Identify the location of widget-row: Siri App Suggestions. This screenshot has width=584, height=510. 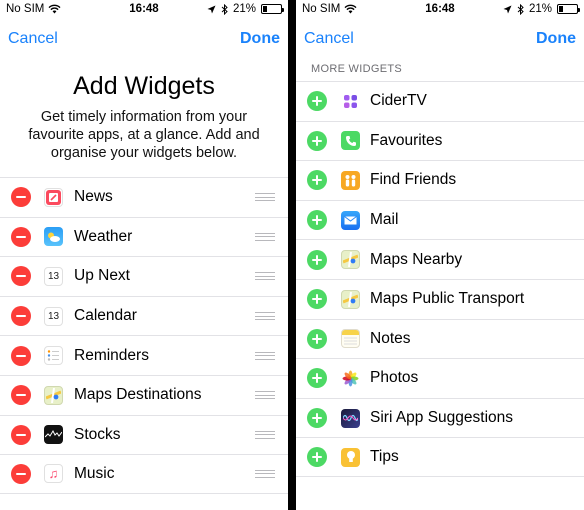
(440, 417).